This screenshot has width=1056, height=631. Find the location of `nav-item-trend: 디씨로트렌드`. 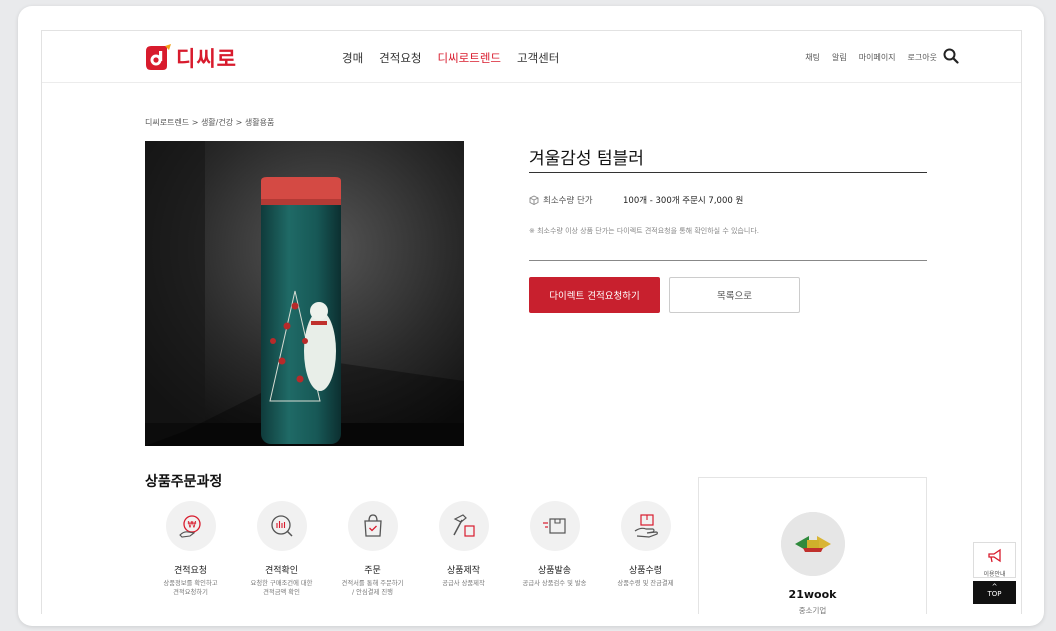

nav-item-trend: 디씨로트렌드 is located at coordinates (469, 58).